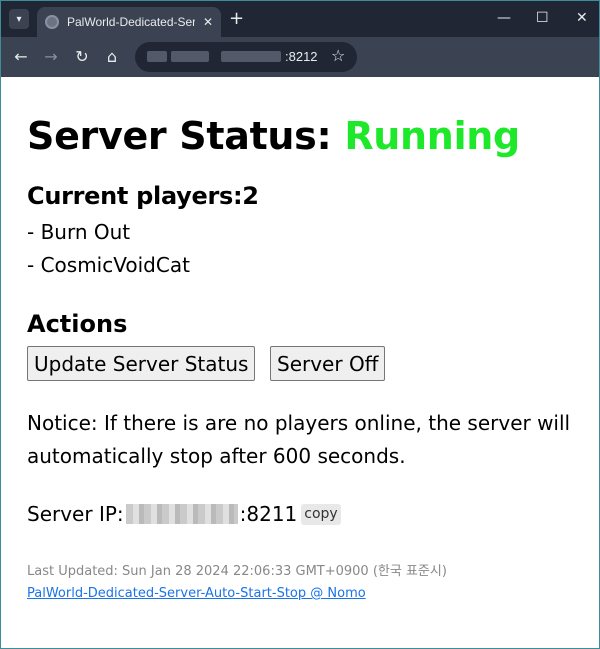 This screenshot has height=649, width=600. What do you see at coordinates (321, 514) in the screenshot?
I see `copy-button: copy` at bounding box center [321, 514].